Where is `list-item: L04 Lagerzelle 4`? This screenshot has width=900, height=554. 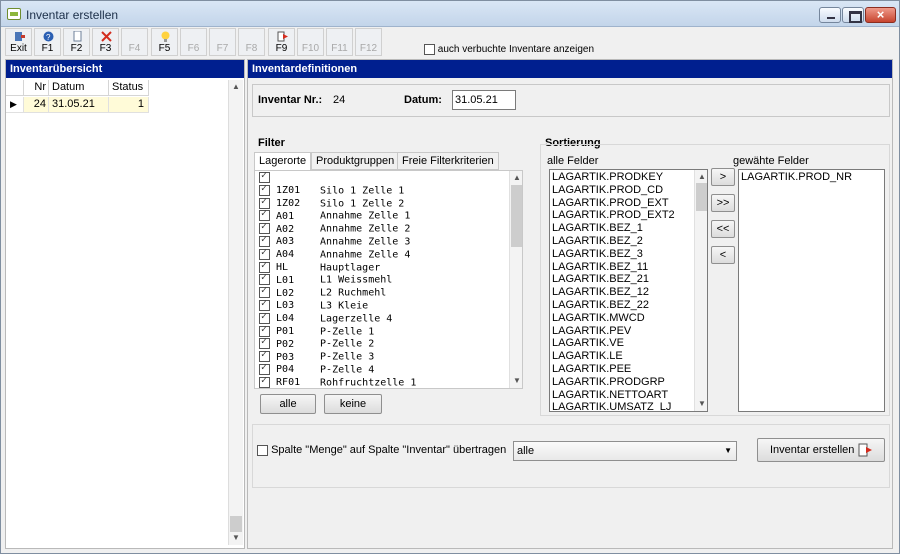 list-item: L04 Lagerzelle 4 is located at coordinates (384, 318).